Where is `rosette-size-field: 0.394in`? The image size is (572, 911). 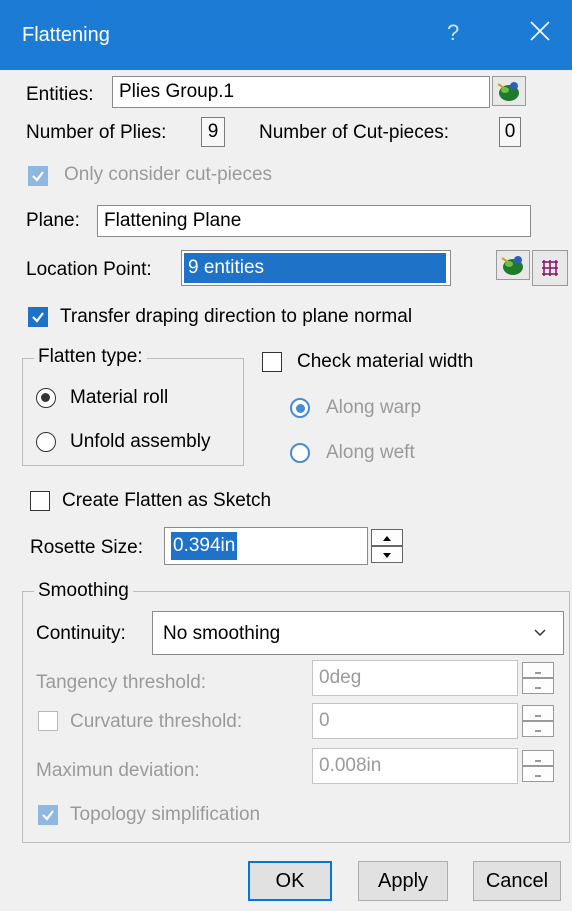 rosette-size-field: 0.394in is located at coordinates (266, 546).